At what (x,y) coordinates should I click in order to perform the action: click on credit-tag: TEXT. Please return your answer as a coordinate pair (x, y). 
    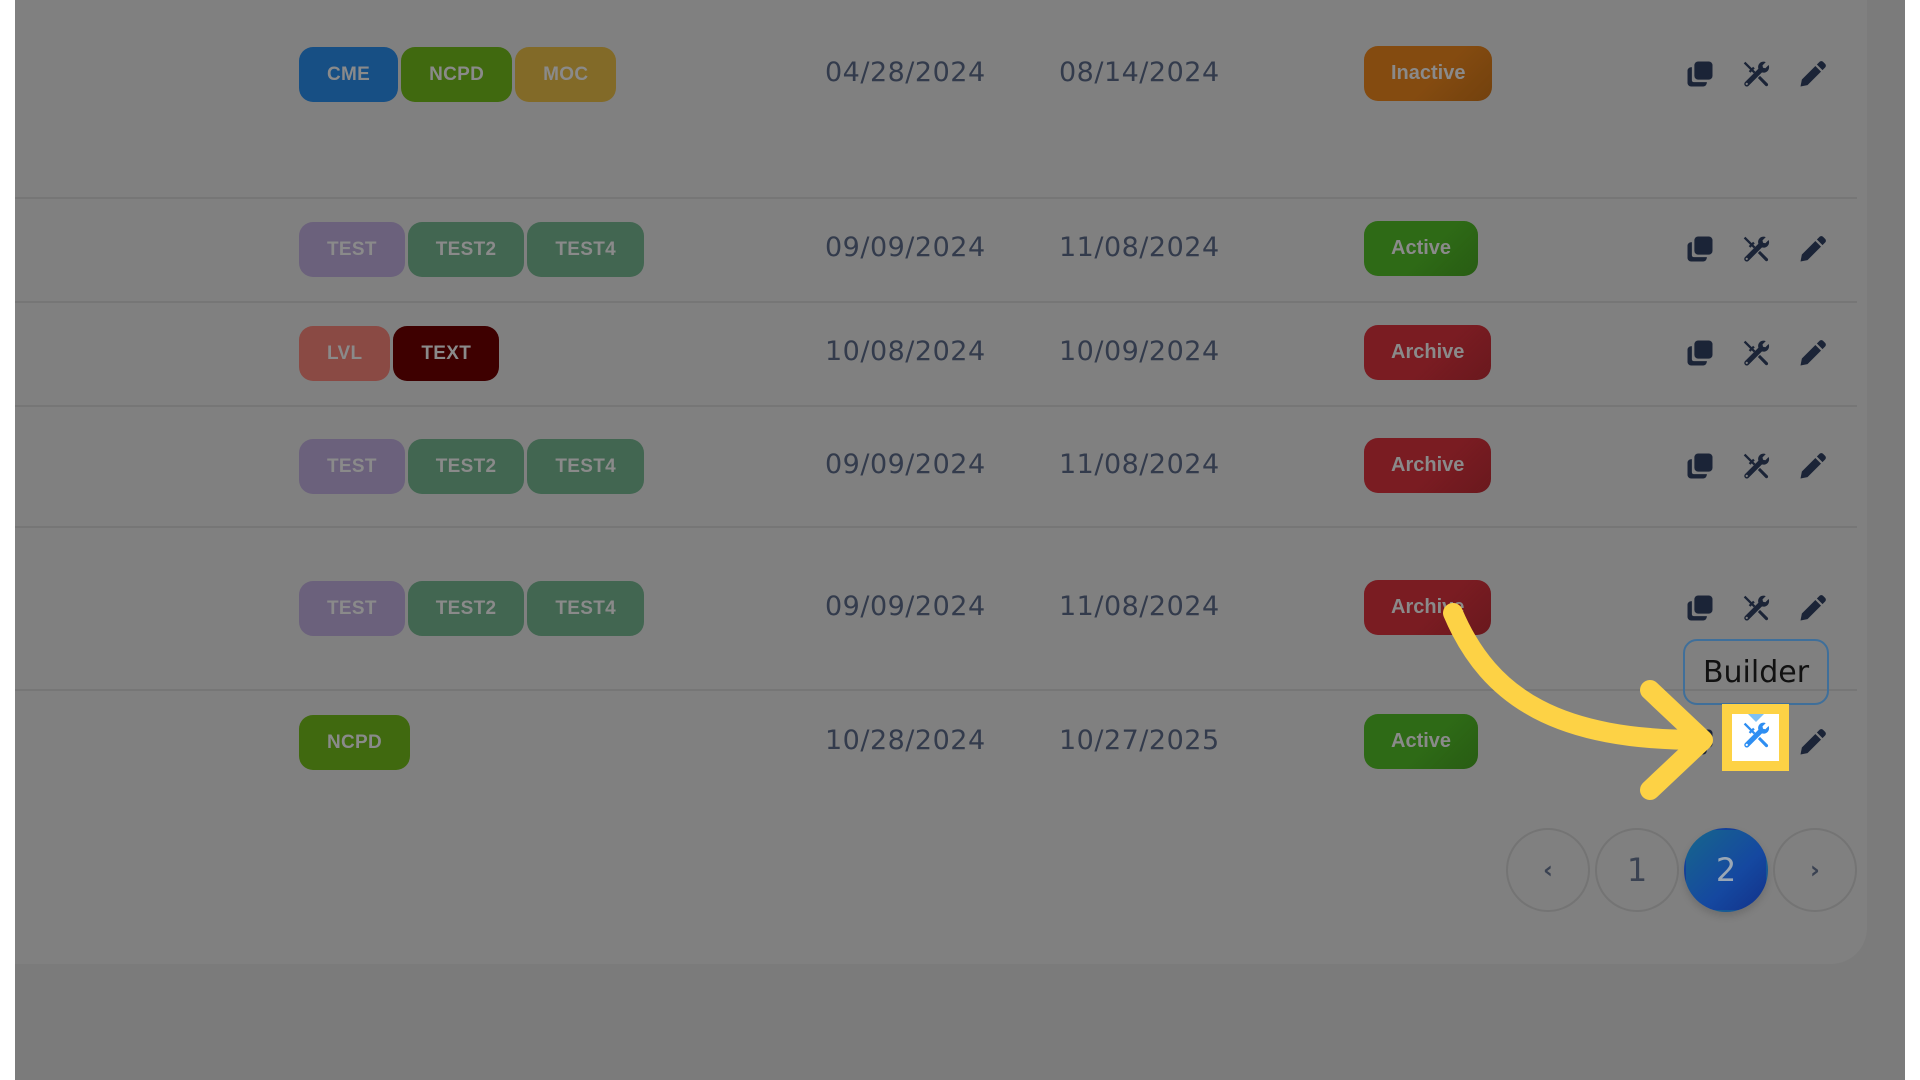
    Looking at the image, I should click on (446, 353).